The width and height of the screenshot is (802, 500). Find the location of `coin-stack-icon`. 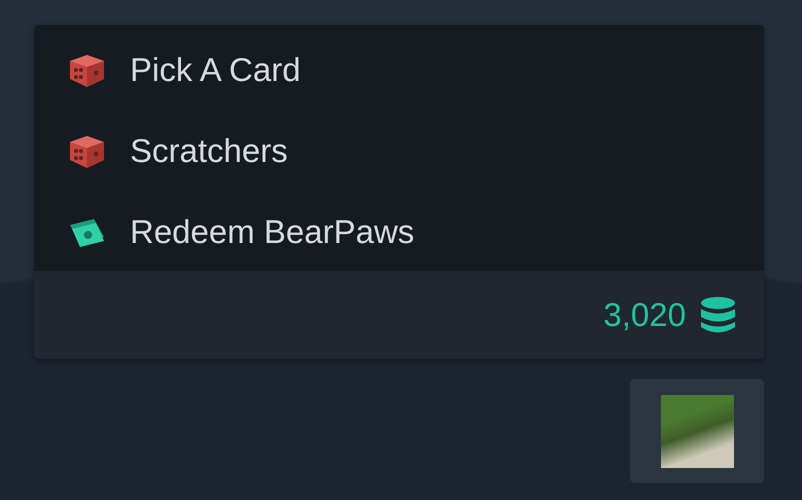

coin-stack-icon is located at coordinates (718, 315).